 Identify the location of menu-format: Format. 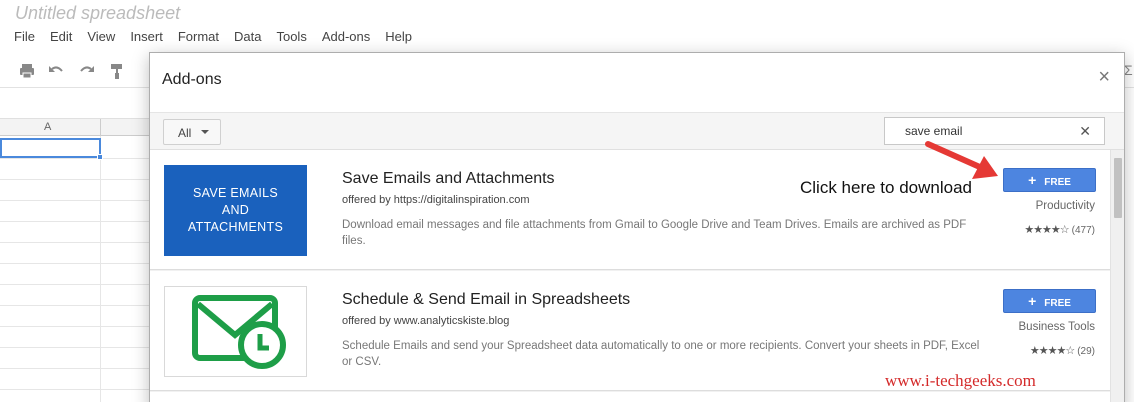
(198, 36).